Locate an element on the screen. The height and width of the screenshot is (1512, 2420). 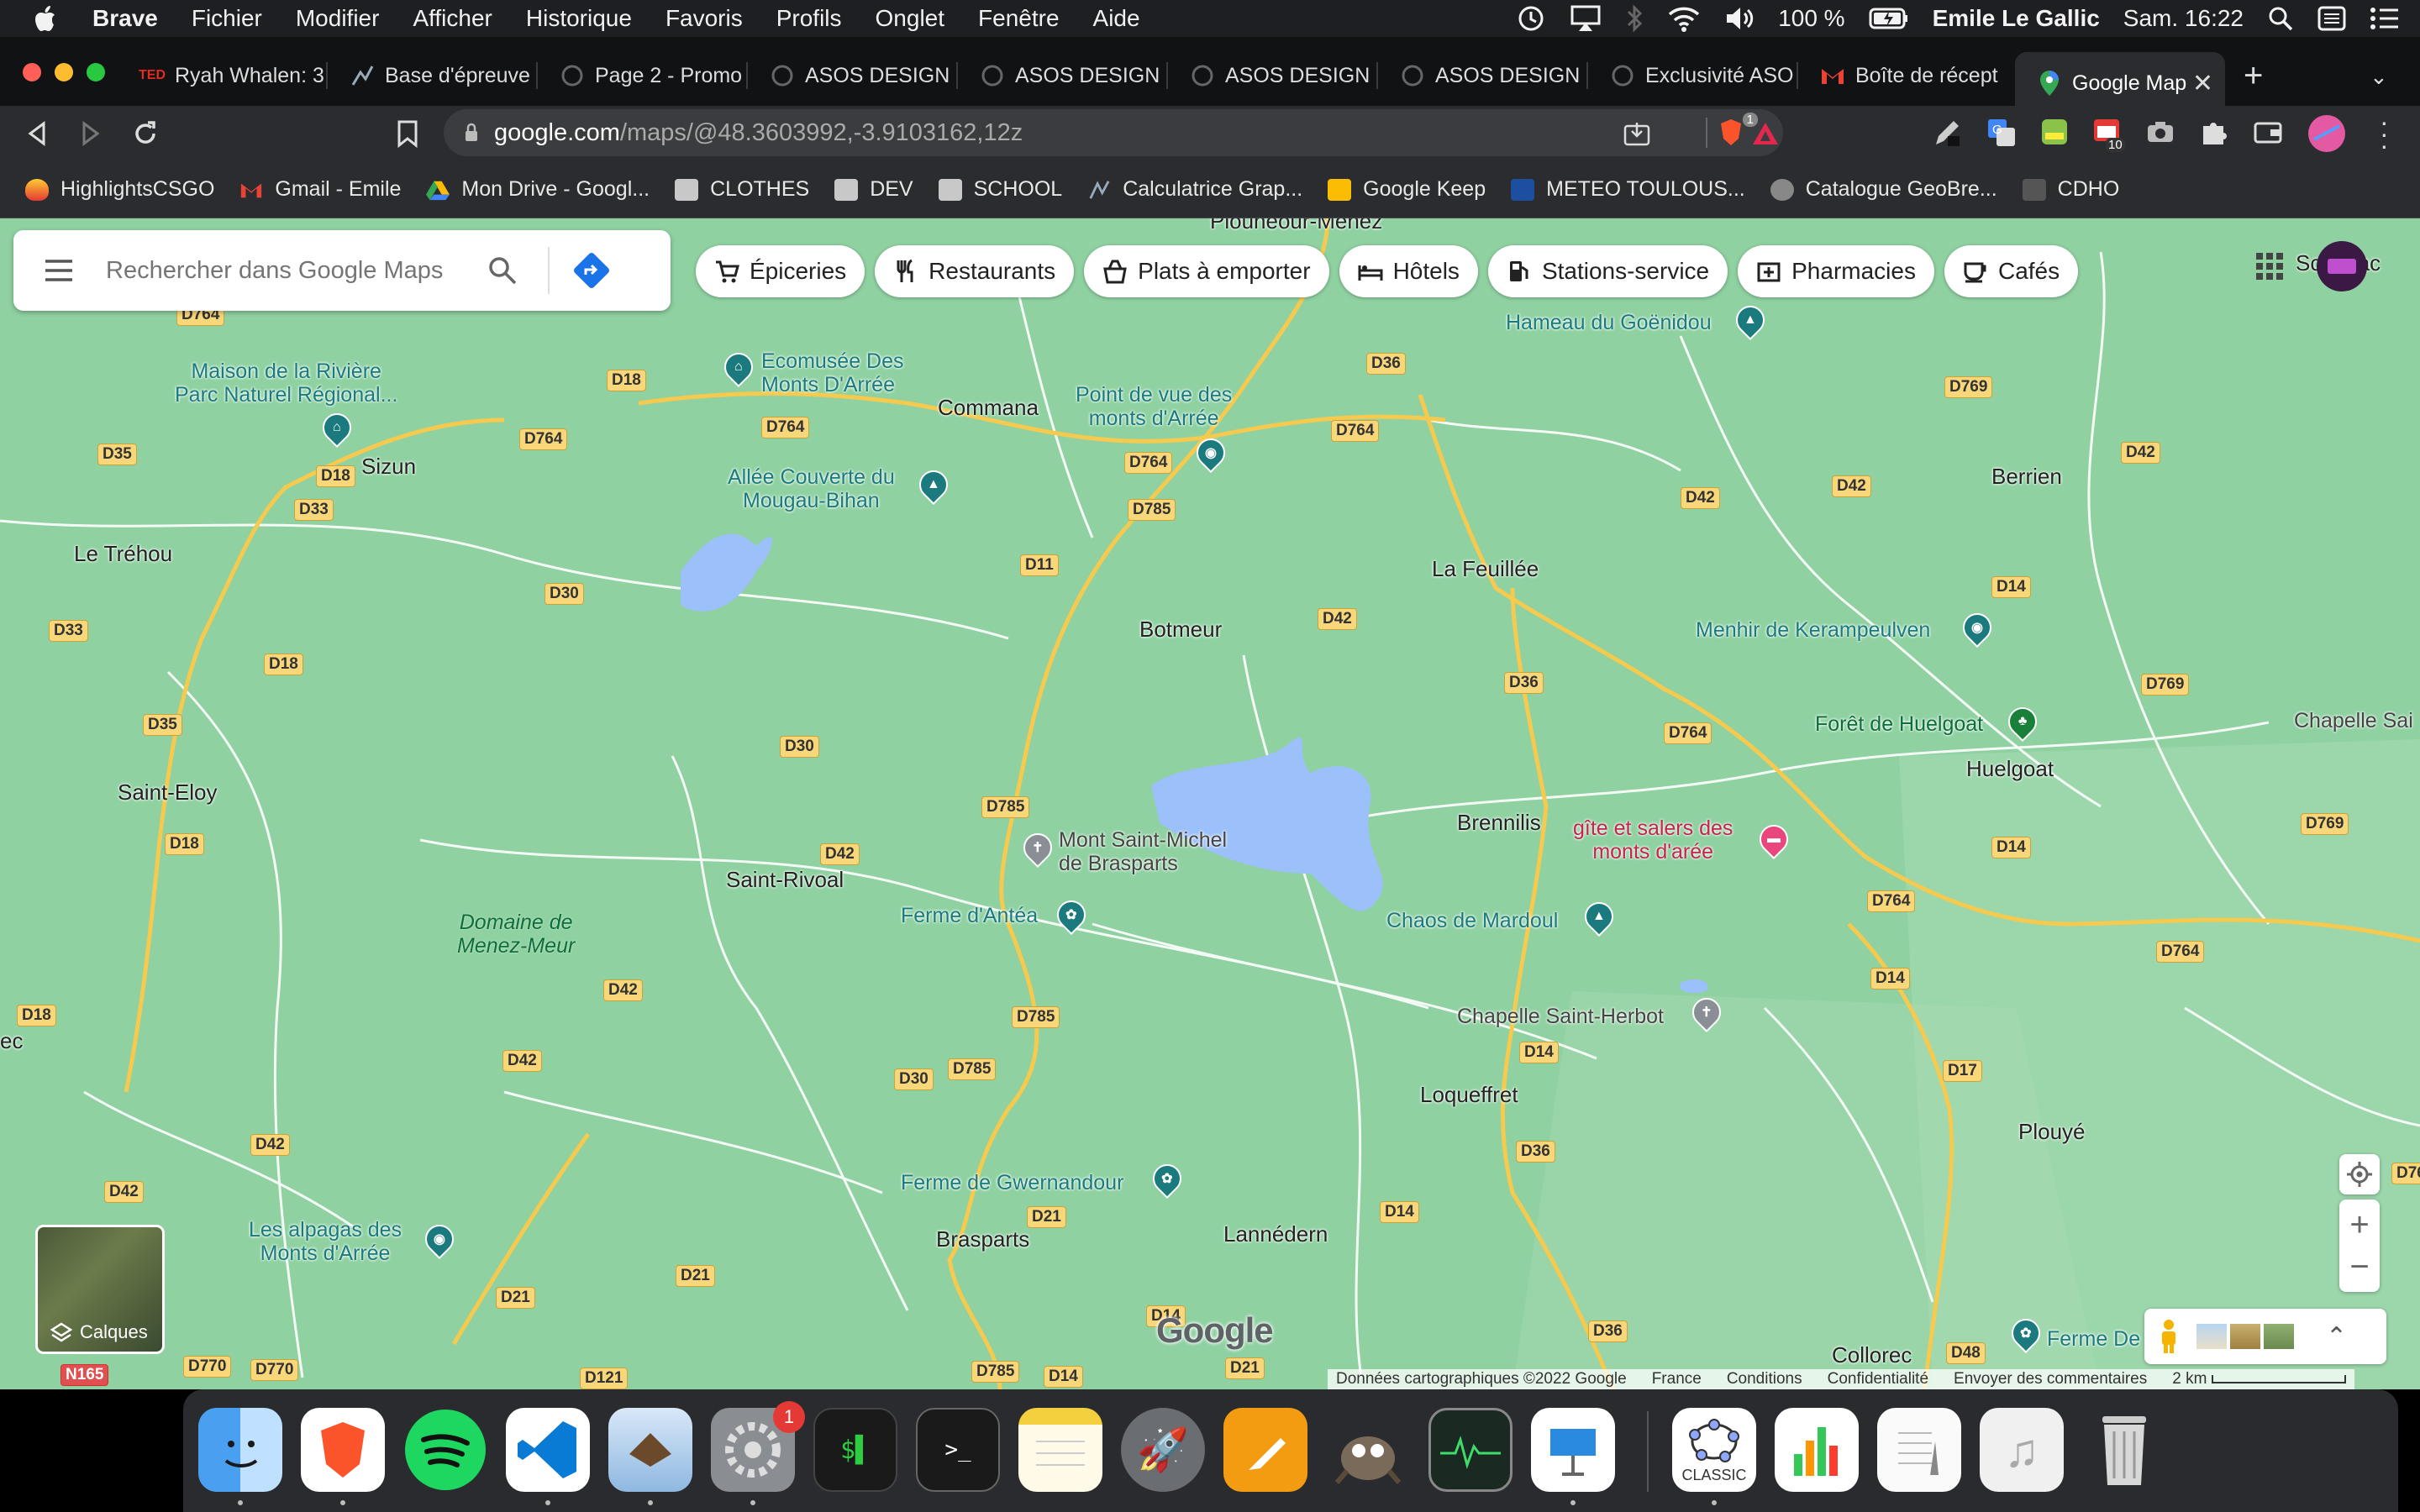
zoom-out-icon: − is located at coordinates (2359, 1267).